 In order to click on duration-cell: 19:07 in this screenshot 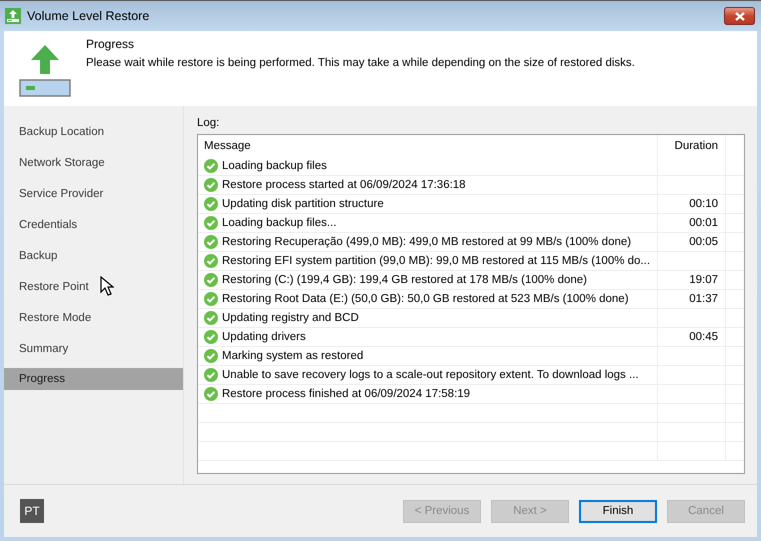, I will do `click(703, 280)`.